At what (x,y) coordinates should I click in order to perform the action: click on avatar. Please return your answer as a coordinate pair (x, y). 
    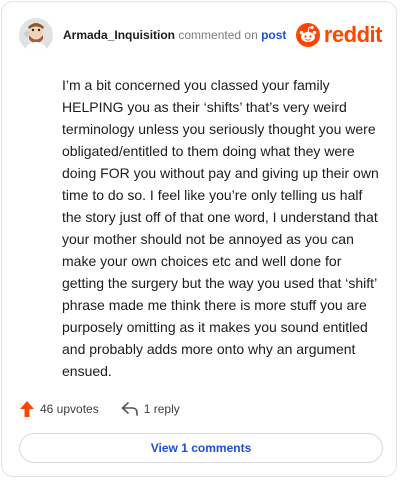
    Looking at the image, I should click on (36, 35).